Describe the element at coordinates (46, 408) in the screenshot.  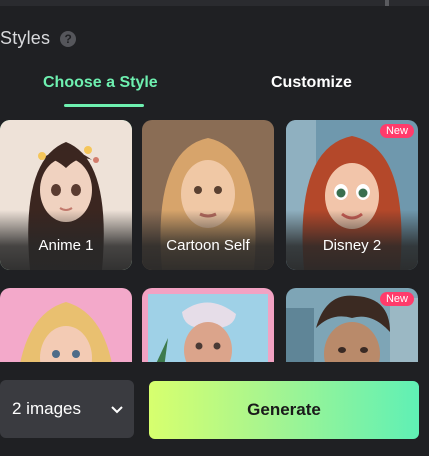
I see `image-count-value: 2 images` at that location.